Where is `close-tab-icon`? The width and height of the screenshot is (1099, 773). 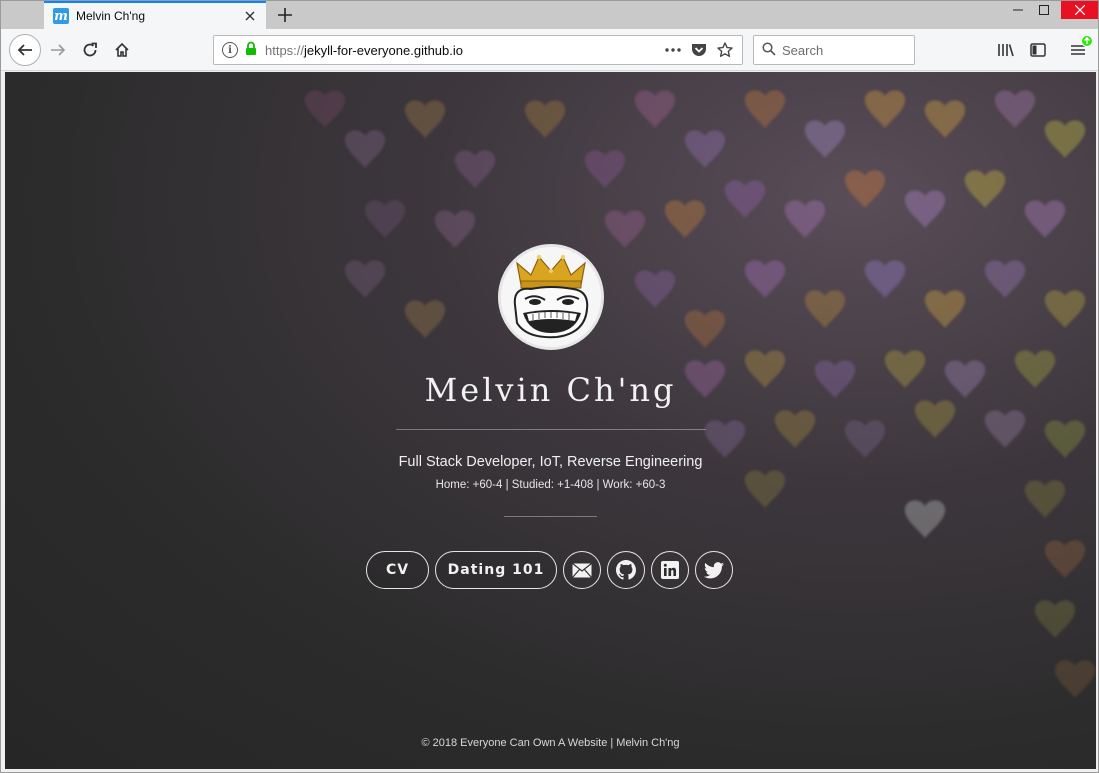
close-tab-icon is located at coordinates (250, 16).